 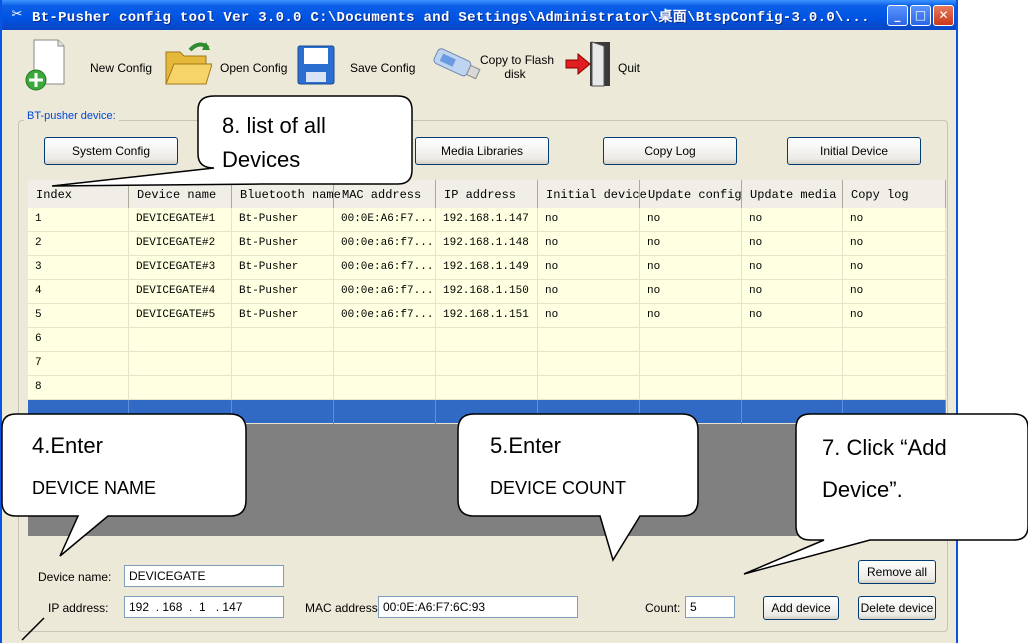 I want to click on device-name-input: DEVICEGATE, so click(x=204, y=576).